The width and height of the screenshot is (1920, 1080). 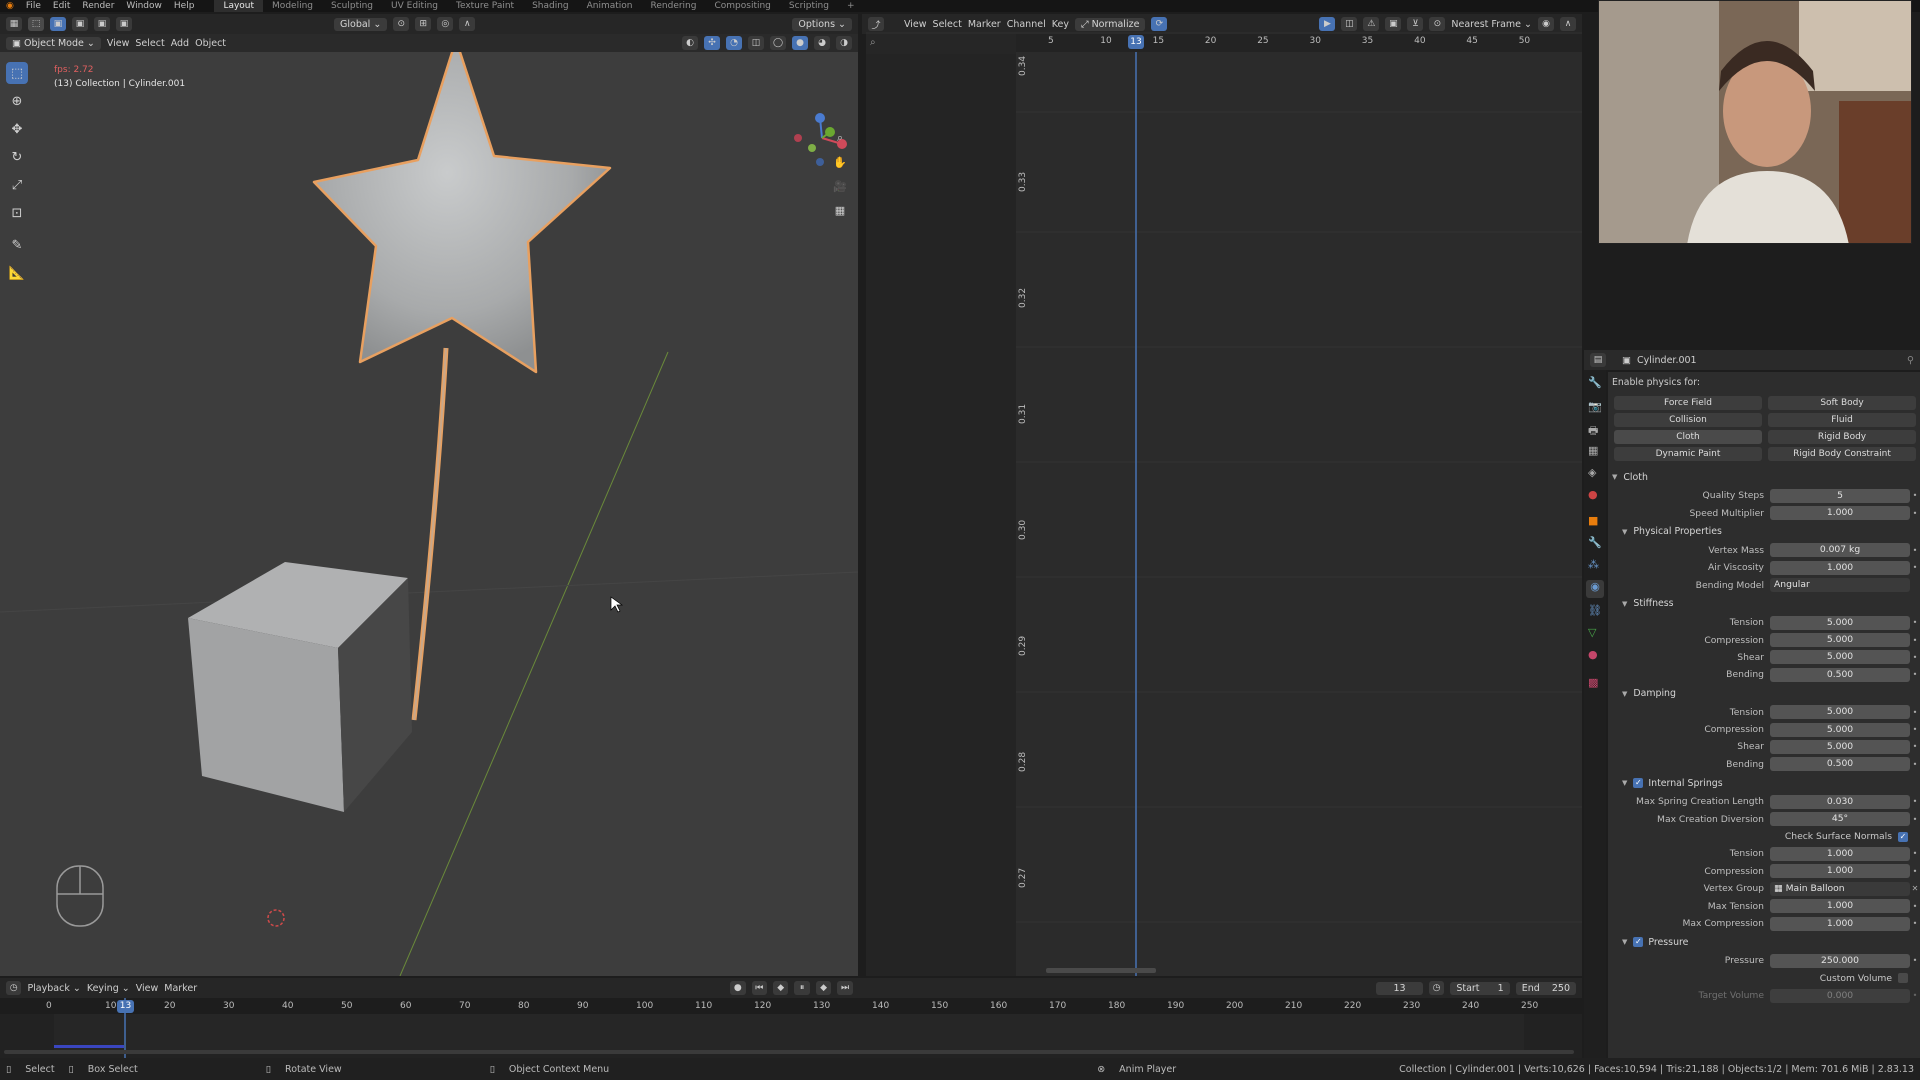 I want to click on viewport-menu-view: View, so click(x=118, y=43).